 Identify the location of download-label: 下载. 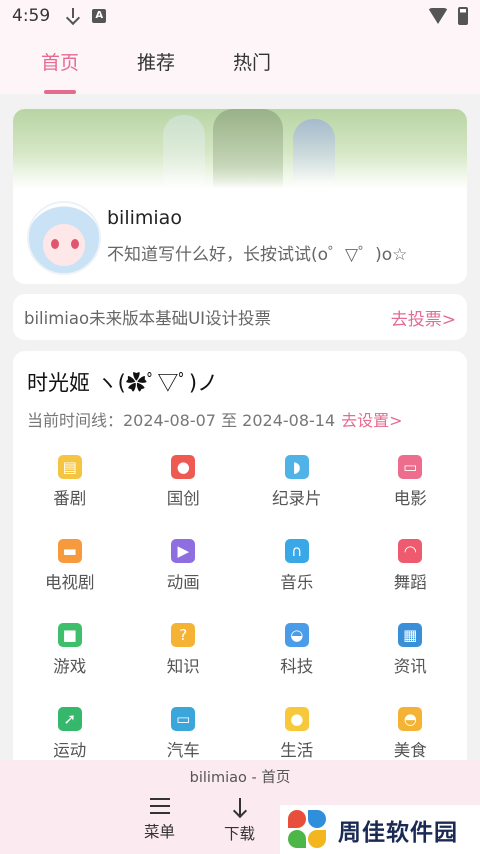
(240, 834).